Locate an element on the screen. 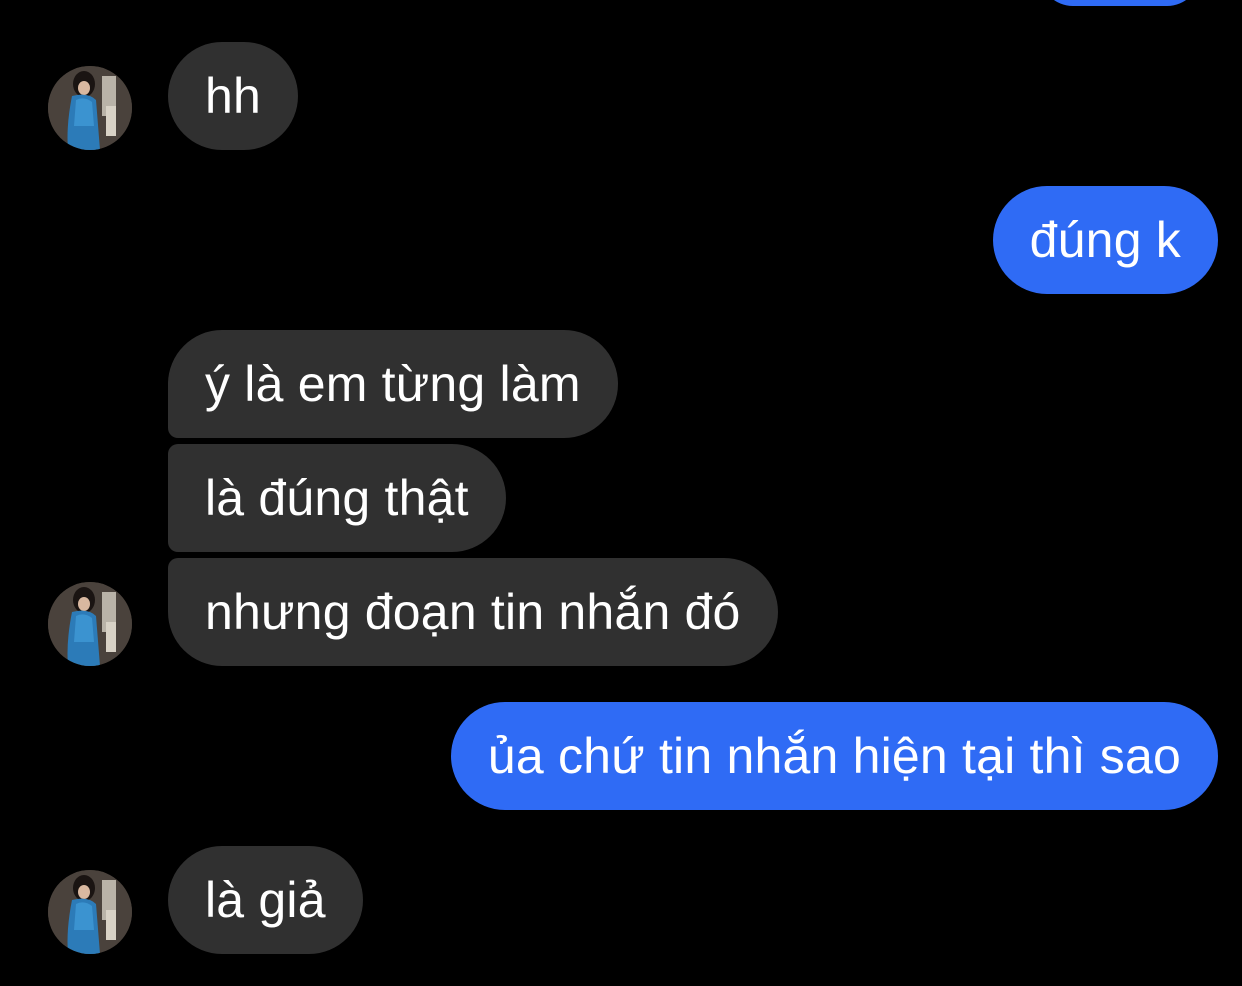 This screenshot has height=986, width=1242. outgoing-message-bubble: ủa chứ tin nhắn hiện tại thì sao is located at coordinates (834, 756).